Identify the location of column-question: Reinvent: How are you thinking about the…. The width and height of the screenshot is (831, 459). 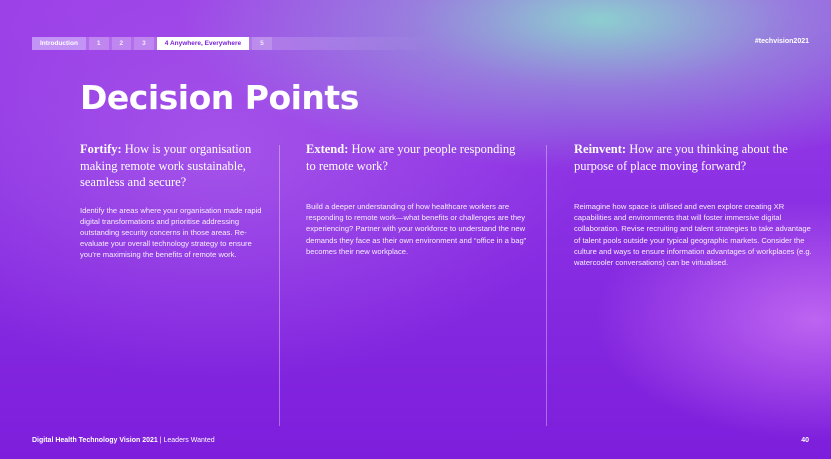
(693, 157).